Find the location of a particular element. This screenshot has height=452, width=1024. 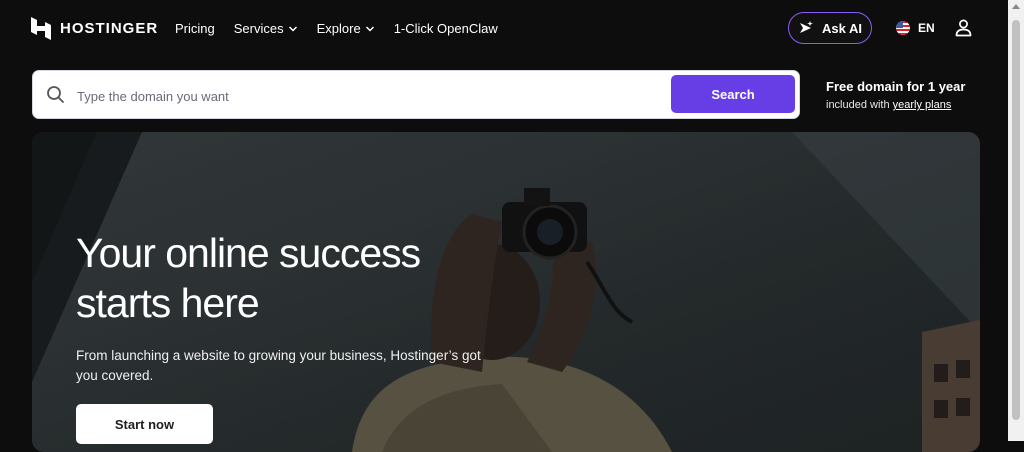

ask-ai-button: Ask AI is located at coordinates (830, 28).